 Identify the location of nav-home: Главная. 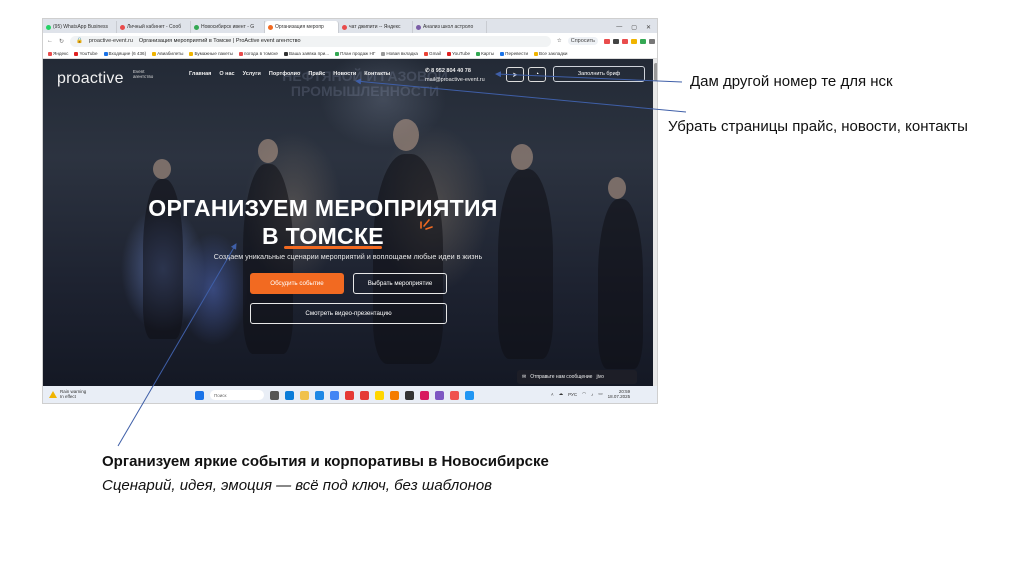
(200, 74).